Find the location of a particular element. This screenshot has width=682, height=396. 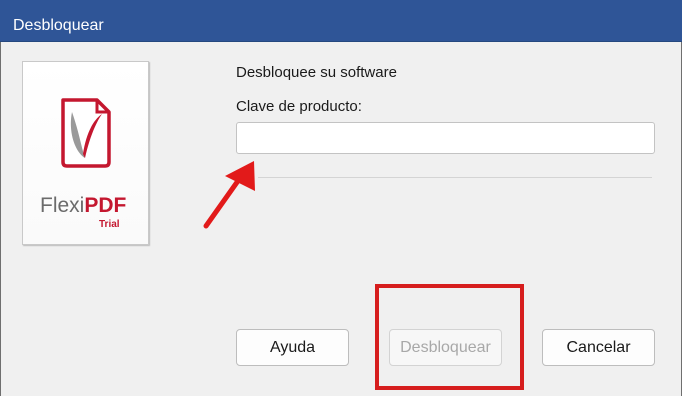

annotation-arrow-icon is located at coordinates (229, 195).